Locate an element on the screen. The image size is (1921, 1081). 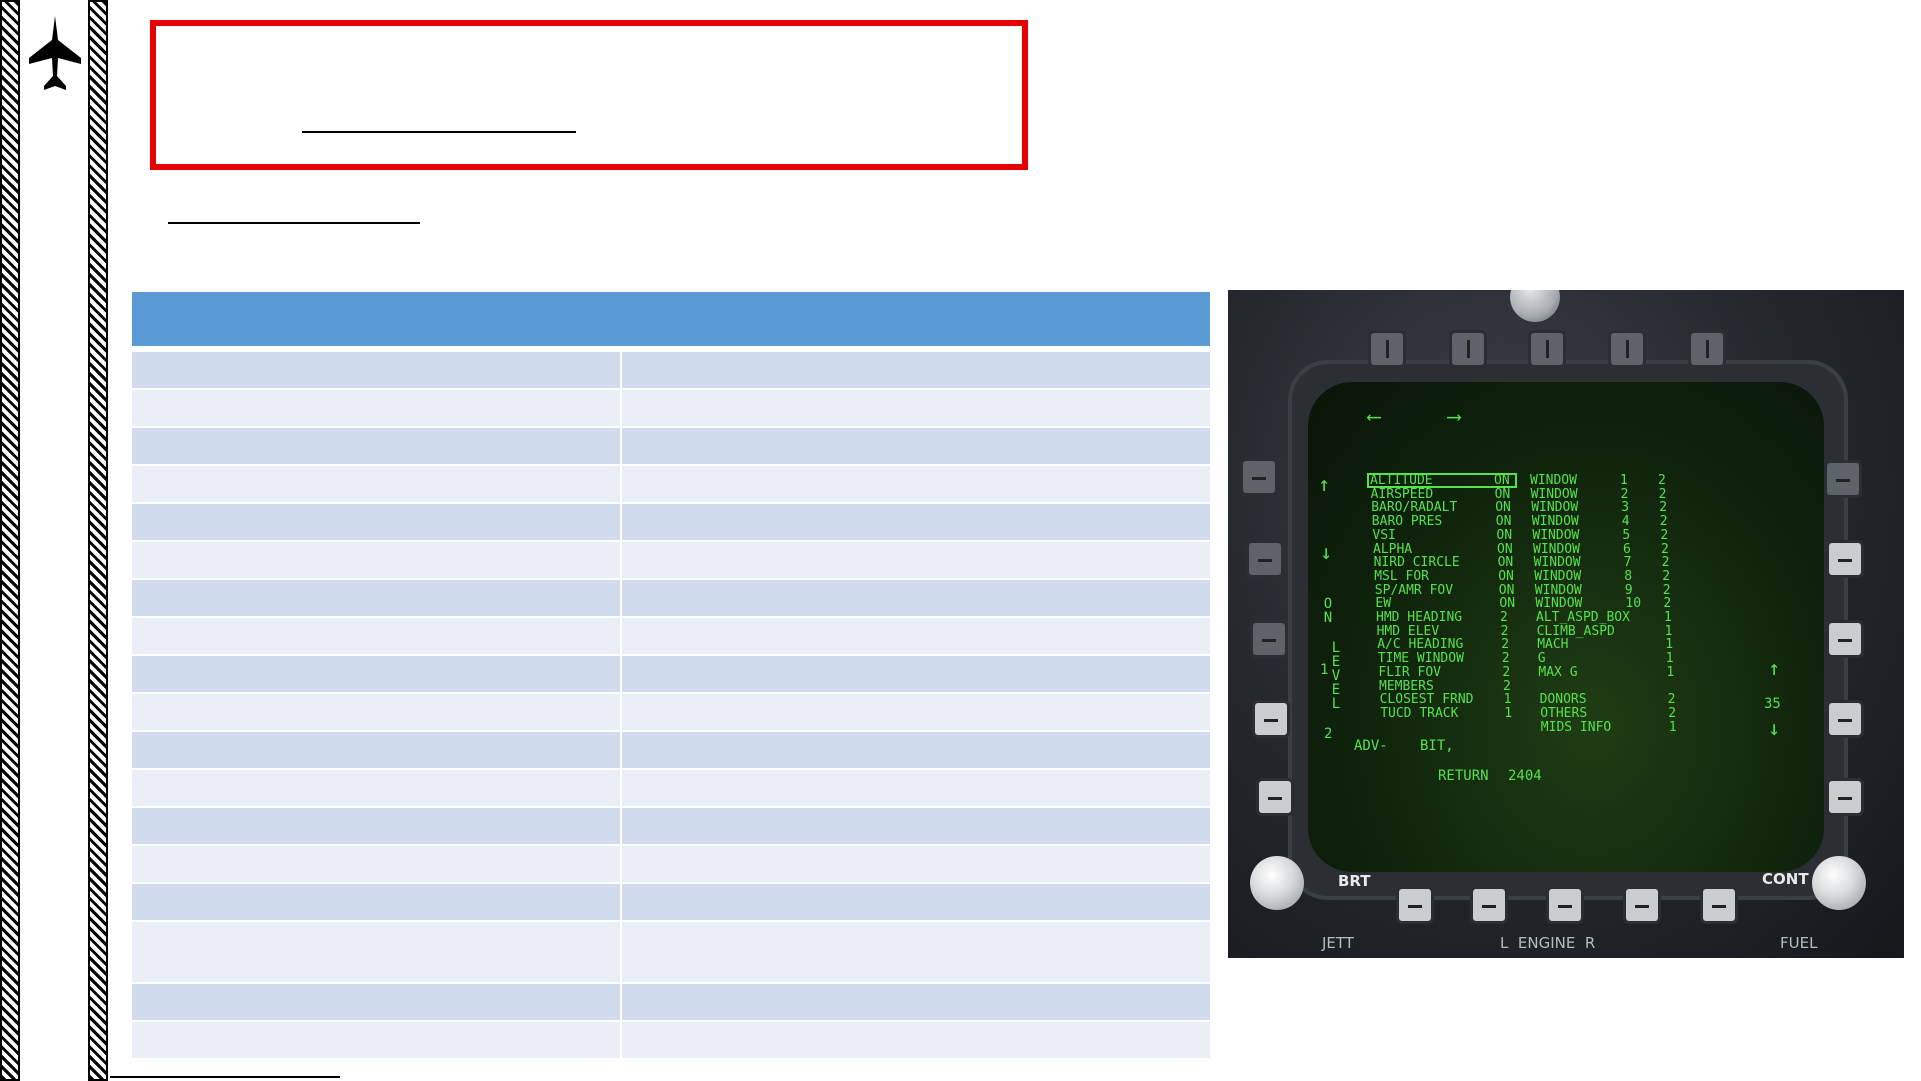
mfd-window-cell: OTHERS is located at coordinates (1564, 713).